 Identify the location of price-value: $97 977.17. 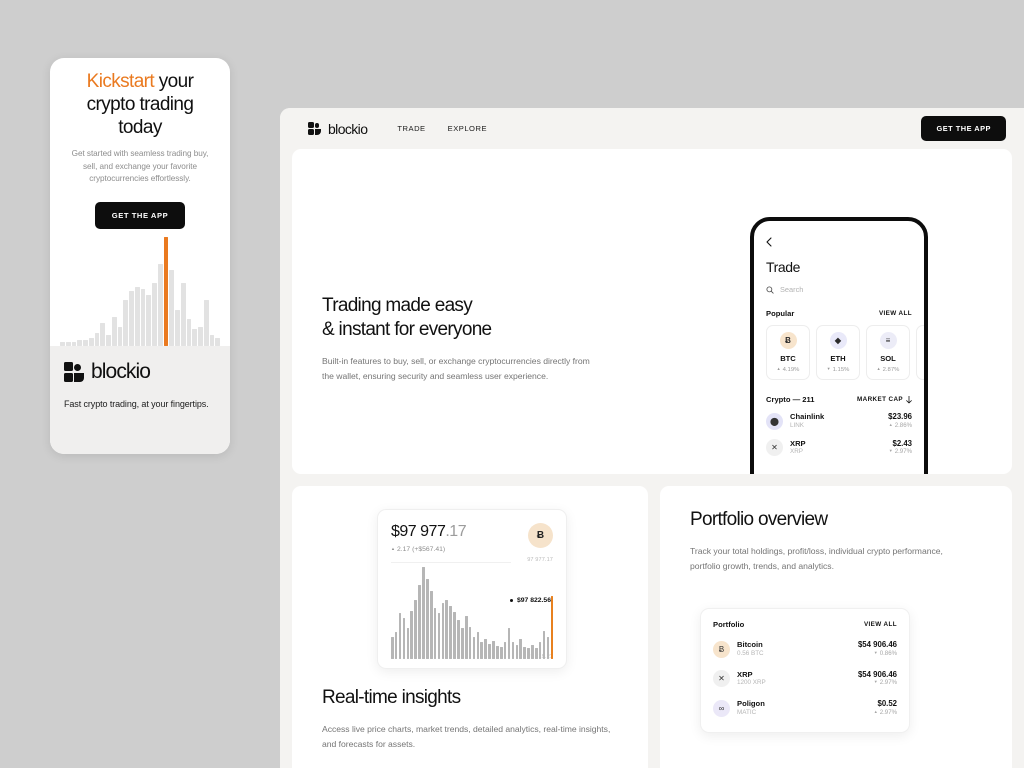
(429, 532).